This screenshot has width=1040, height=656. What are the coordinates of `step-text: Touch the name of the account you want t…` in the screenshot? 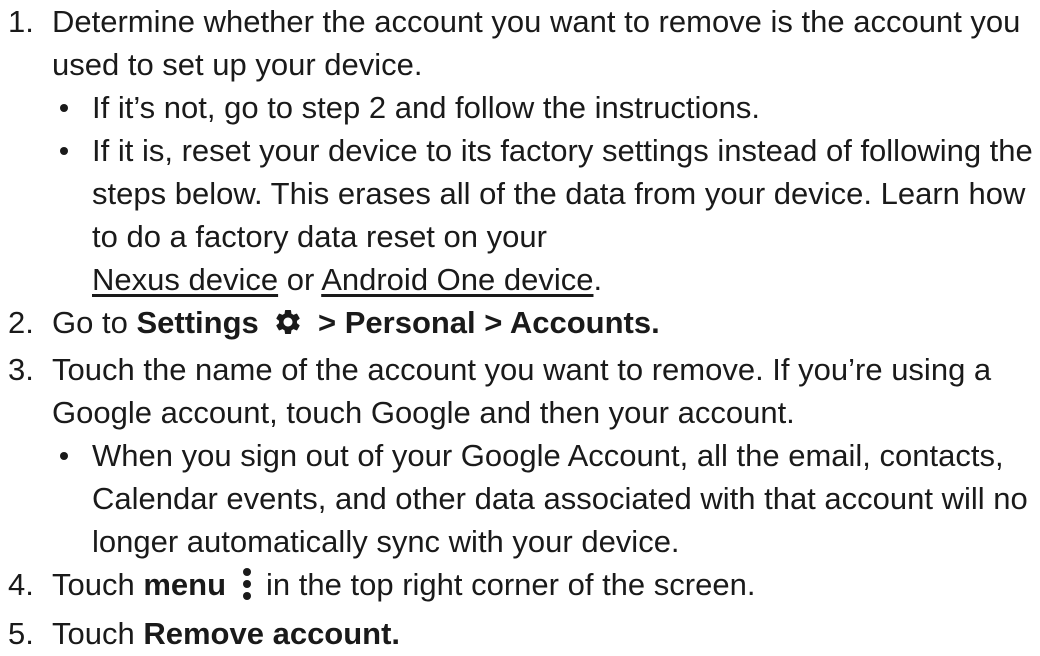 It's located at (522, 391).